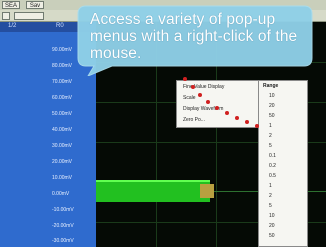 This screenshot has height=247, width=326. What do you see at coordinates (29, 16) in the screenshot?
I see `toolbar-field` at bounding box center [29, 16].